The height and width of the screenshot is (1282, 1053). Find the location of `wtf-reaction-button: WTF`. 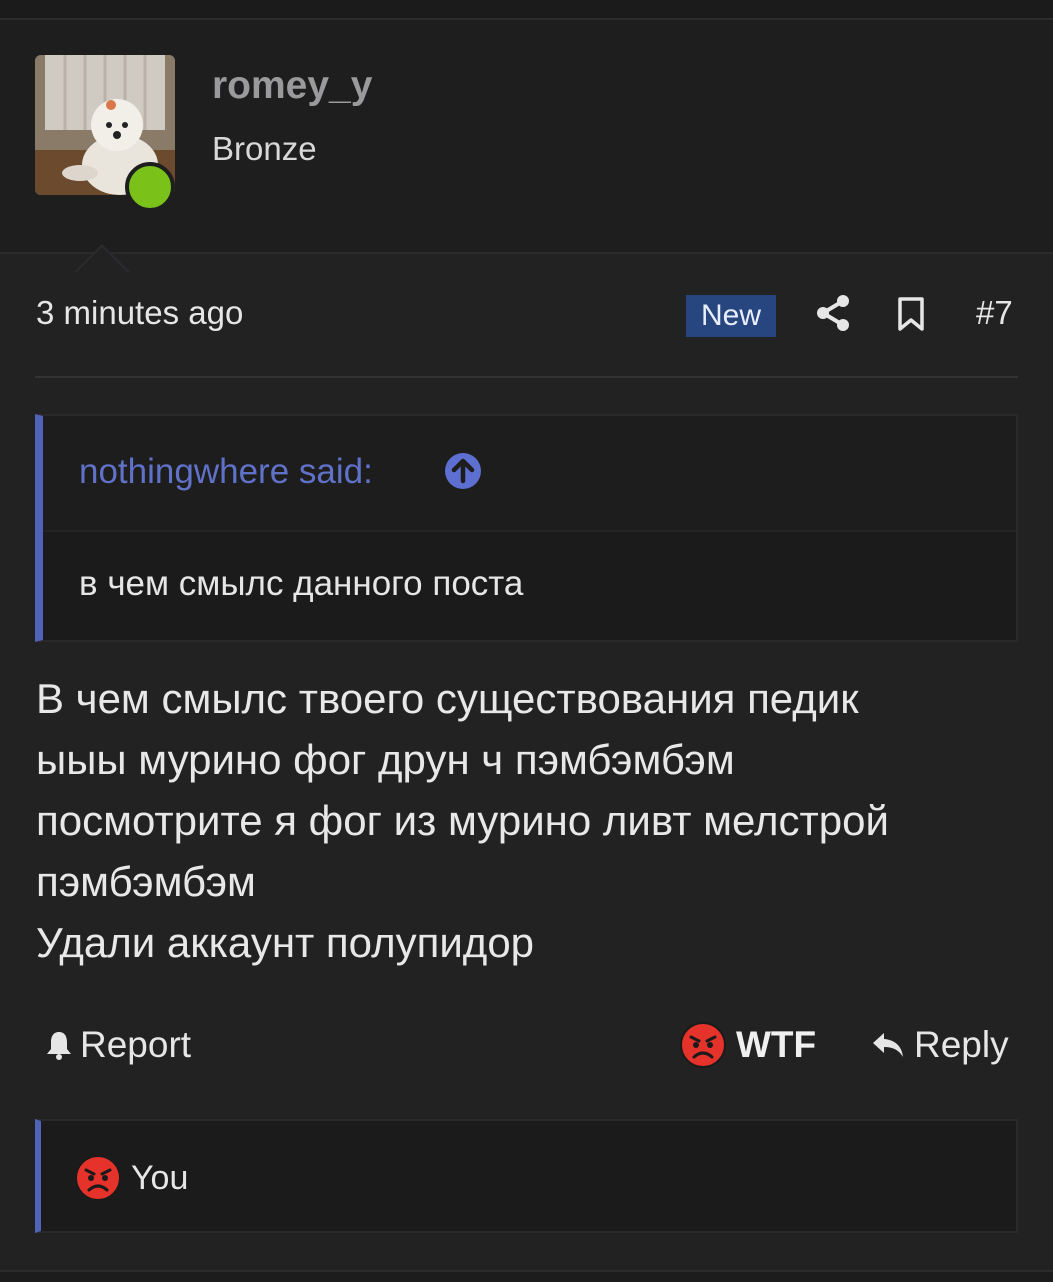

wtf-reaction-button: WTF is located at coordinates (748, 1045).